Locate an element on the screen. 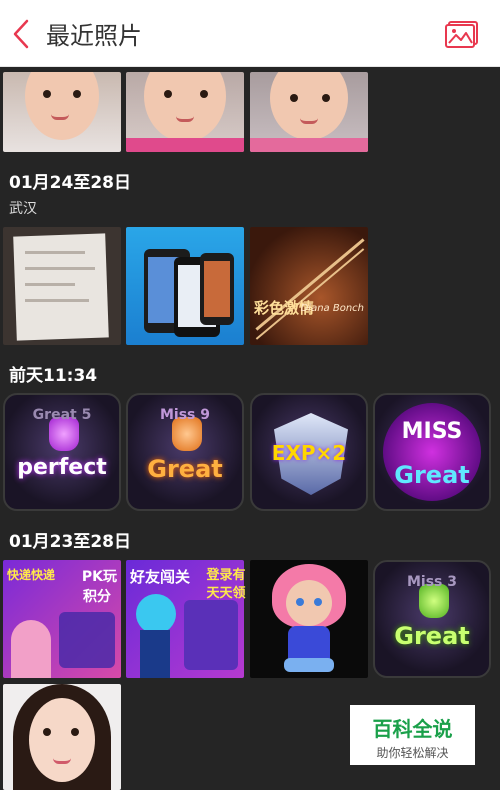 This screenshot has width=500, height=790. tile-text: 登录有 is located at coordinates (226, 575).